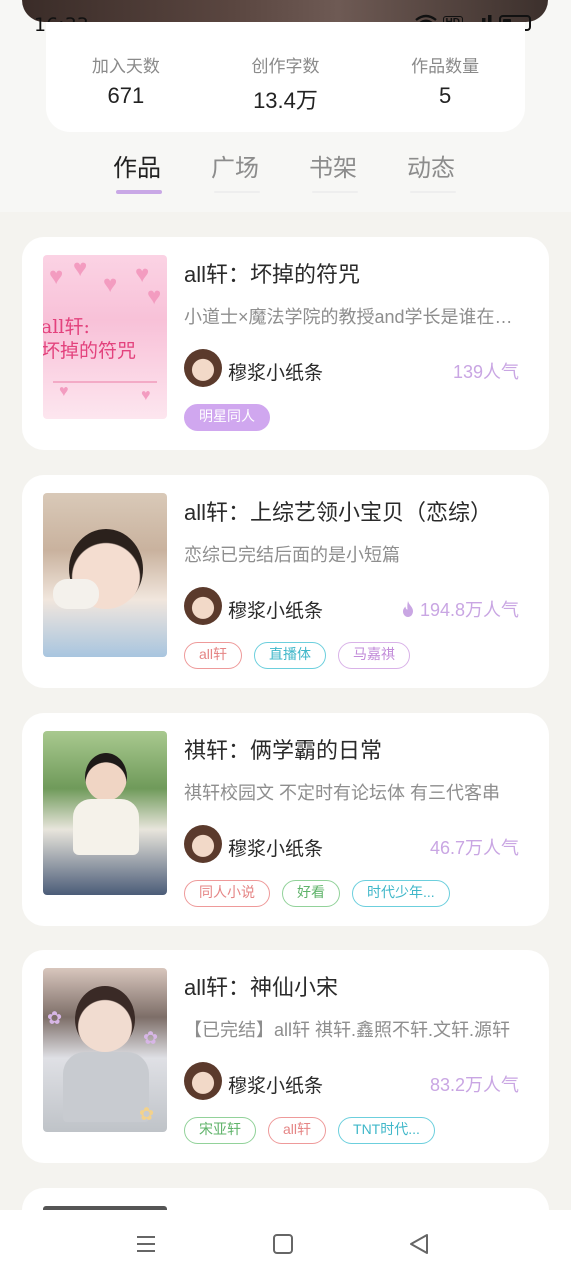  I want to click on work-title: all轩：上综艺领小宝贝（恋综）, so click(338, 511).